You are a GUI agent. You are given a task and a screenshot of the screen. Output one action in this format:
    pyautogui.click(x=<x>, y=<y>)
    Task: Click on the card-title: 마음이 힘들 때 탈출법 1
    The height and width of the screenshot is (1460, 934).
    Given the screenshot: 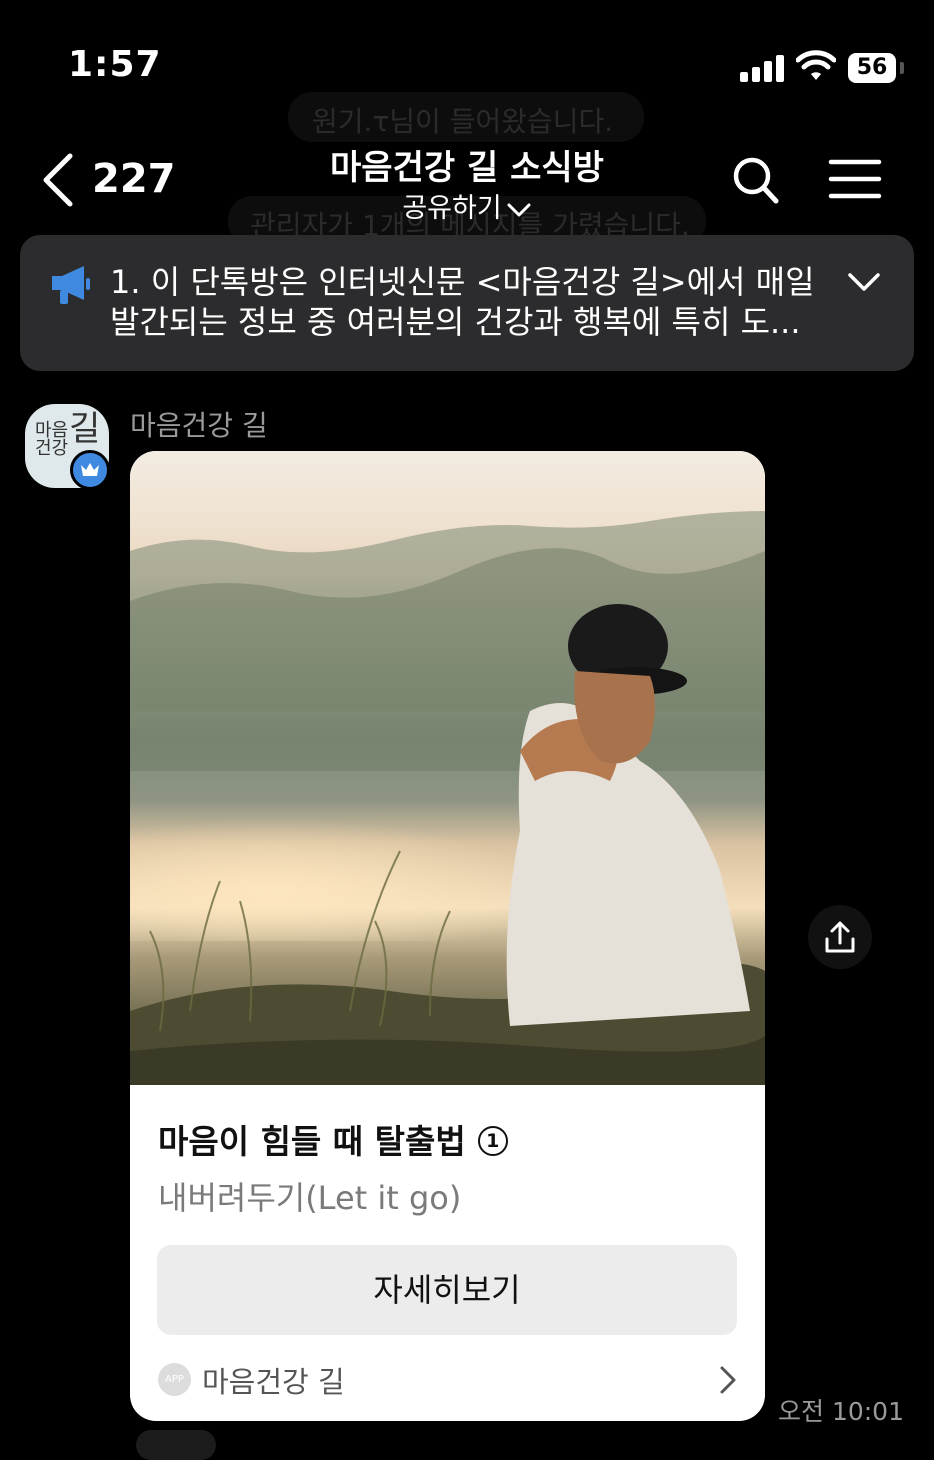 What is the action you would take?
    pyautogui.click(x=333, y=1139)
    